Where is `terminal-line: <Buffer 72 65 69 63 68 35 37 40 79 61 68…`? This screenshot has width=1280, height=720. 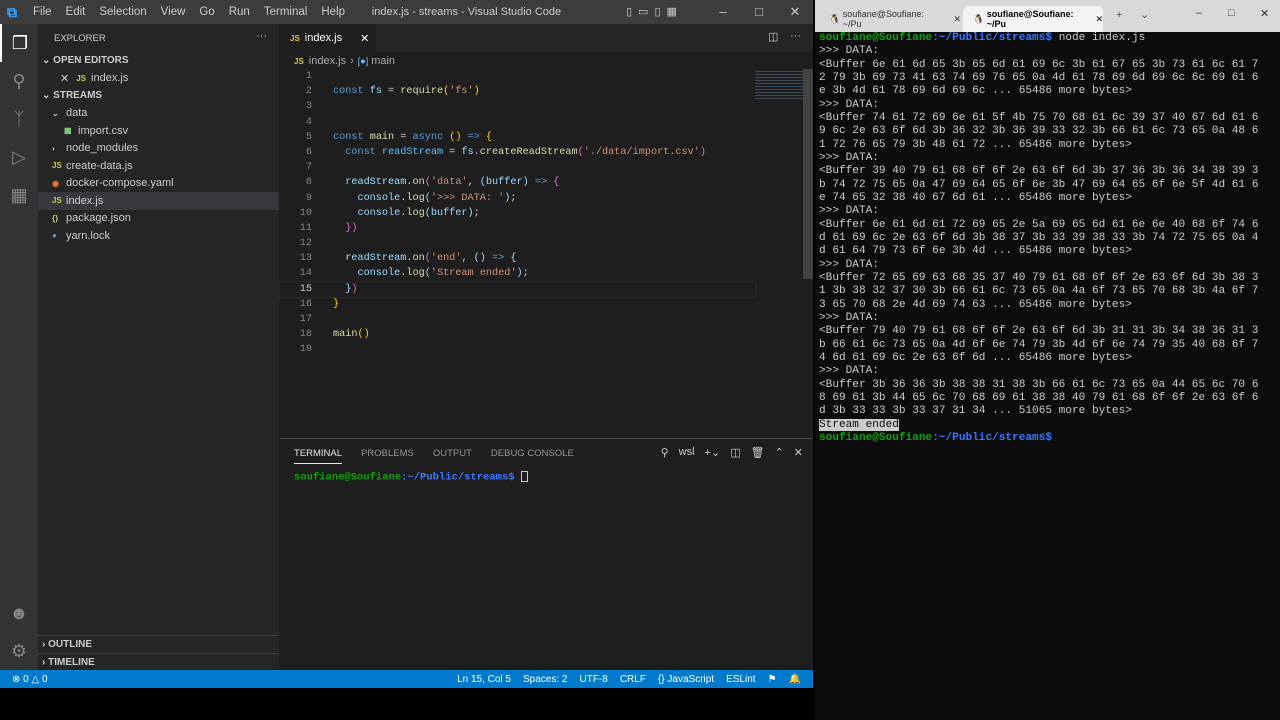 terminal-line: <Buffer 72 65 69 63 68 35 37 40 79 61 68… is located at coordinates (1039, 277).